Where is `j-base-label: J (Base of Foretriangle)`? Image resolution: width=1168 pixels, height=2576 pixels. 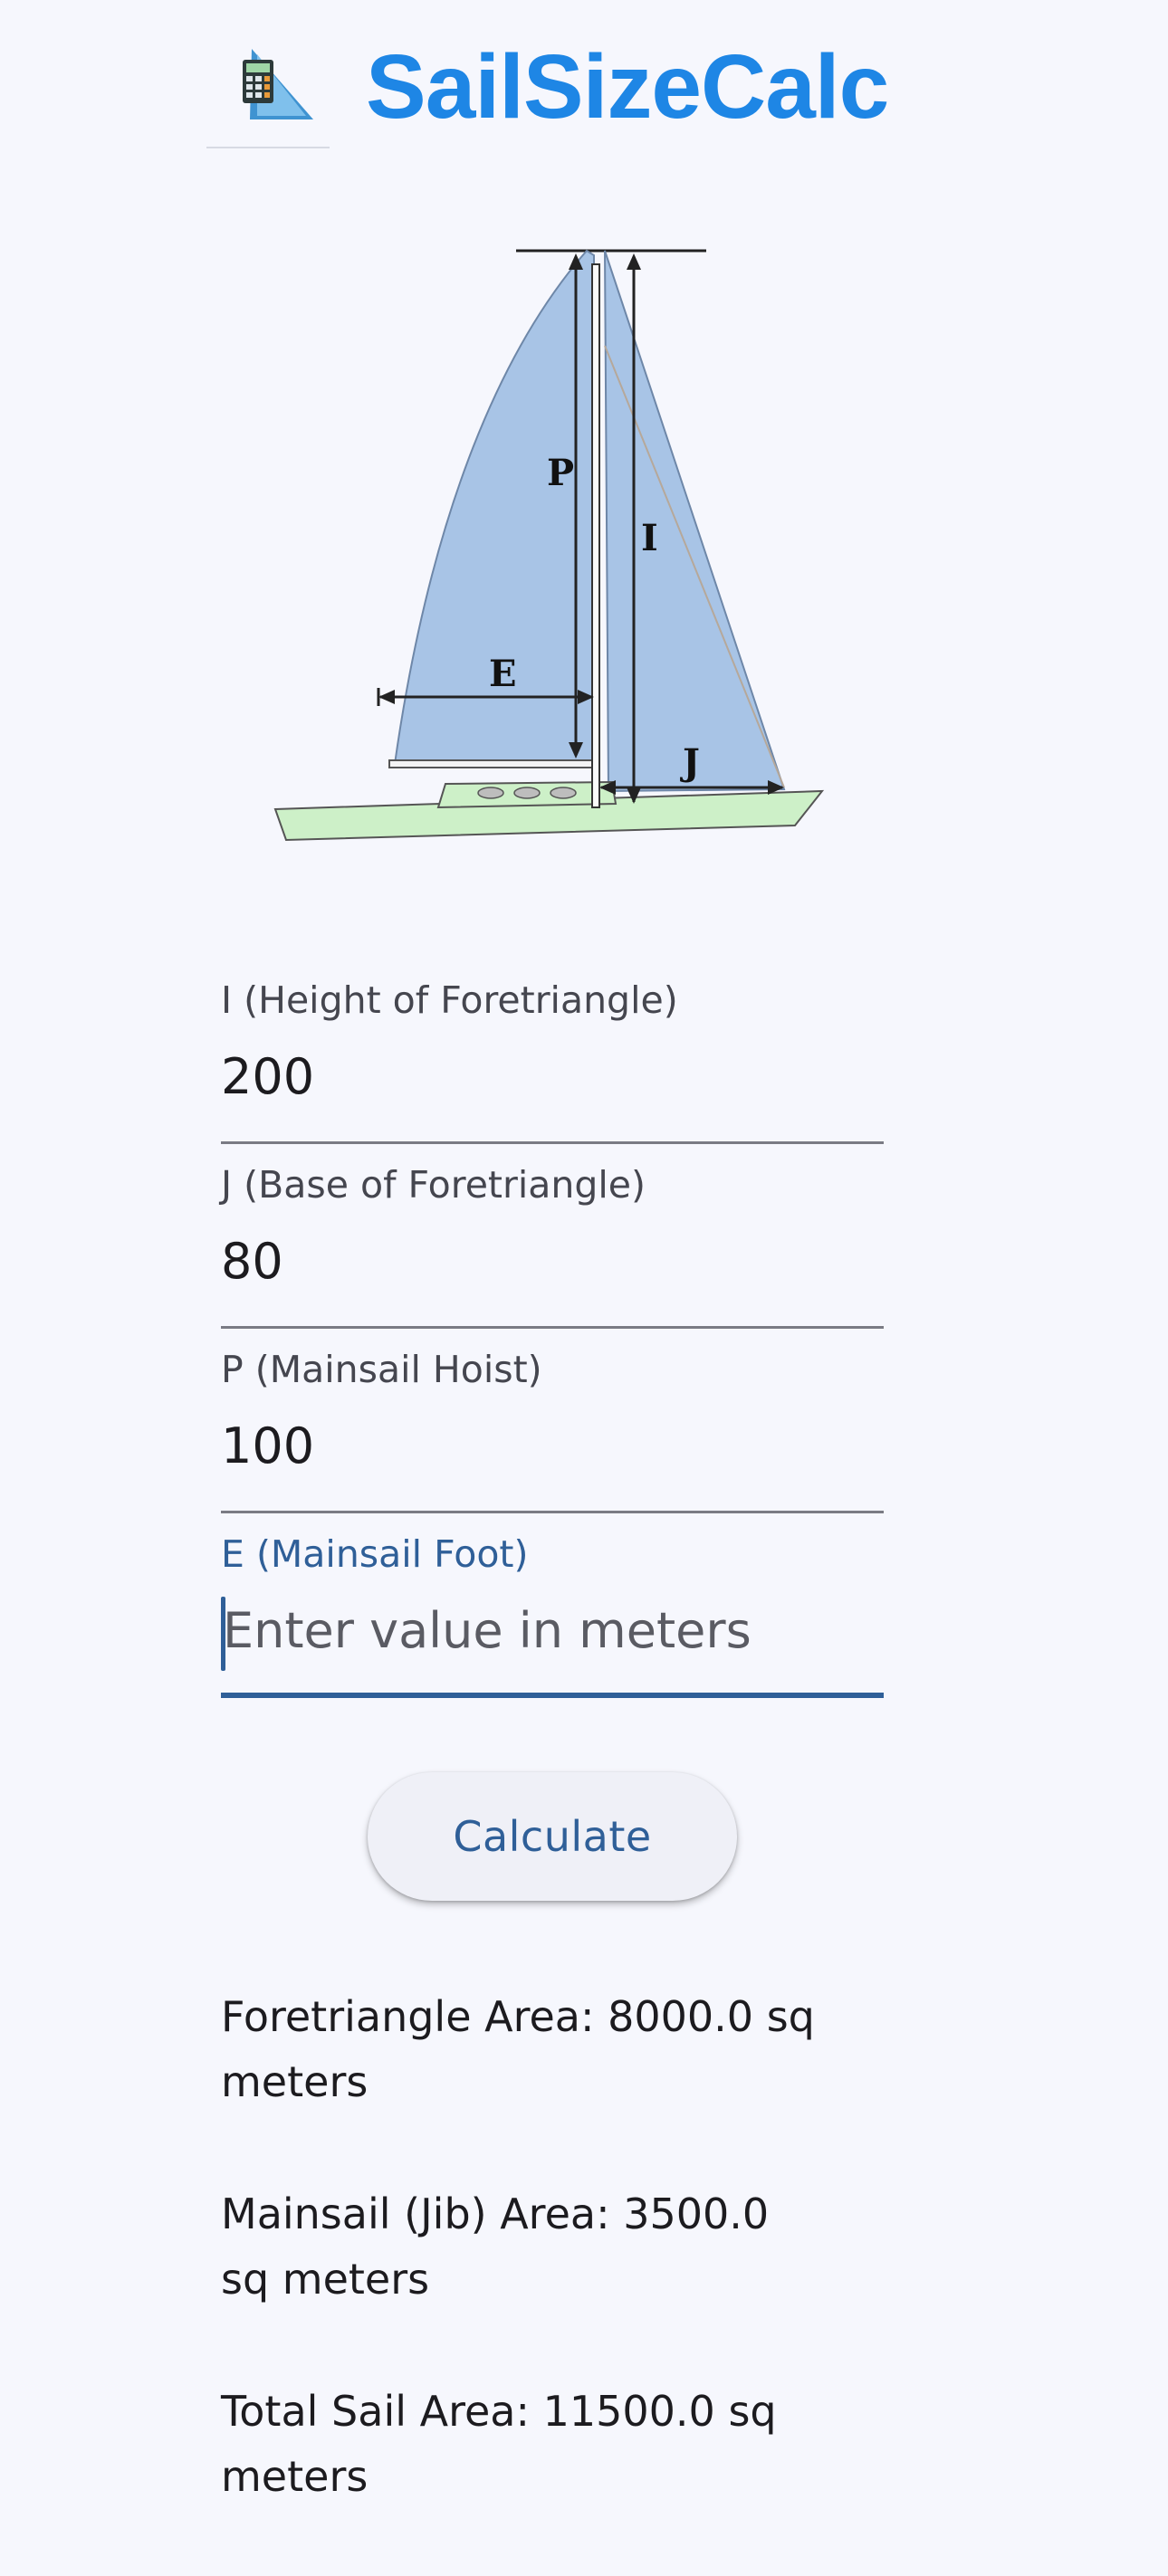
j-base-label: J (Base of Foretriangle) is located at coordinates (433, 1185).